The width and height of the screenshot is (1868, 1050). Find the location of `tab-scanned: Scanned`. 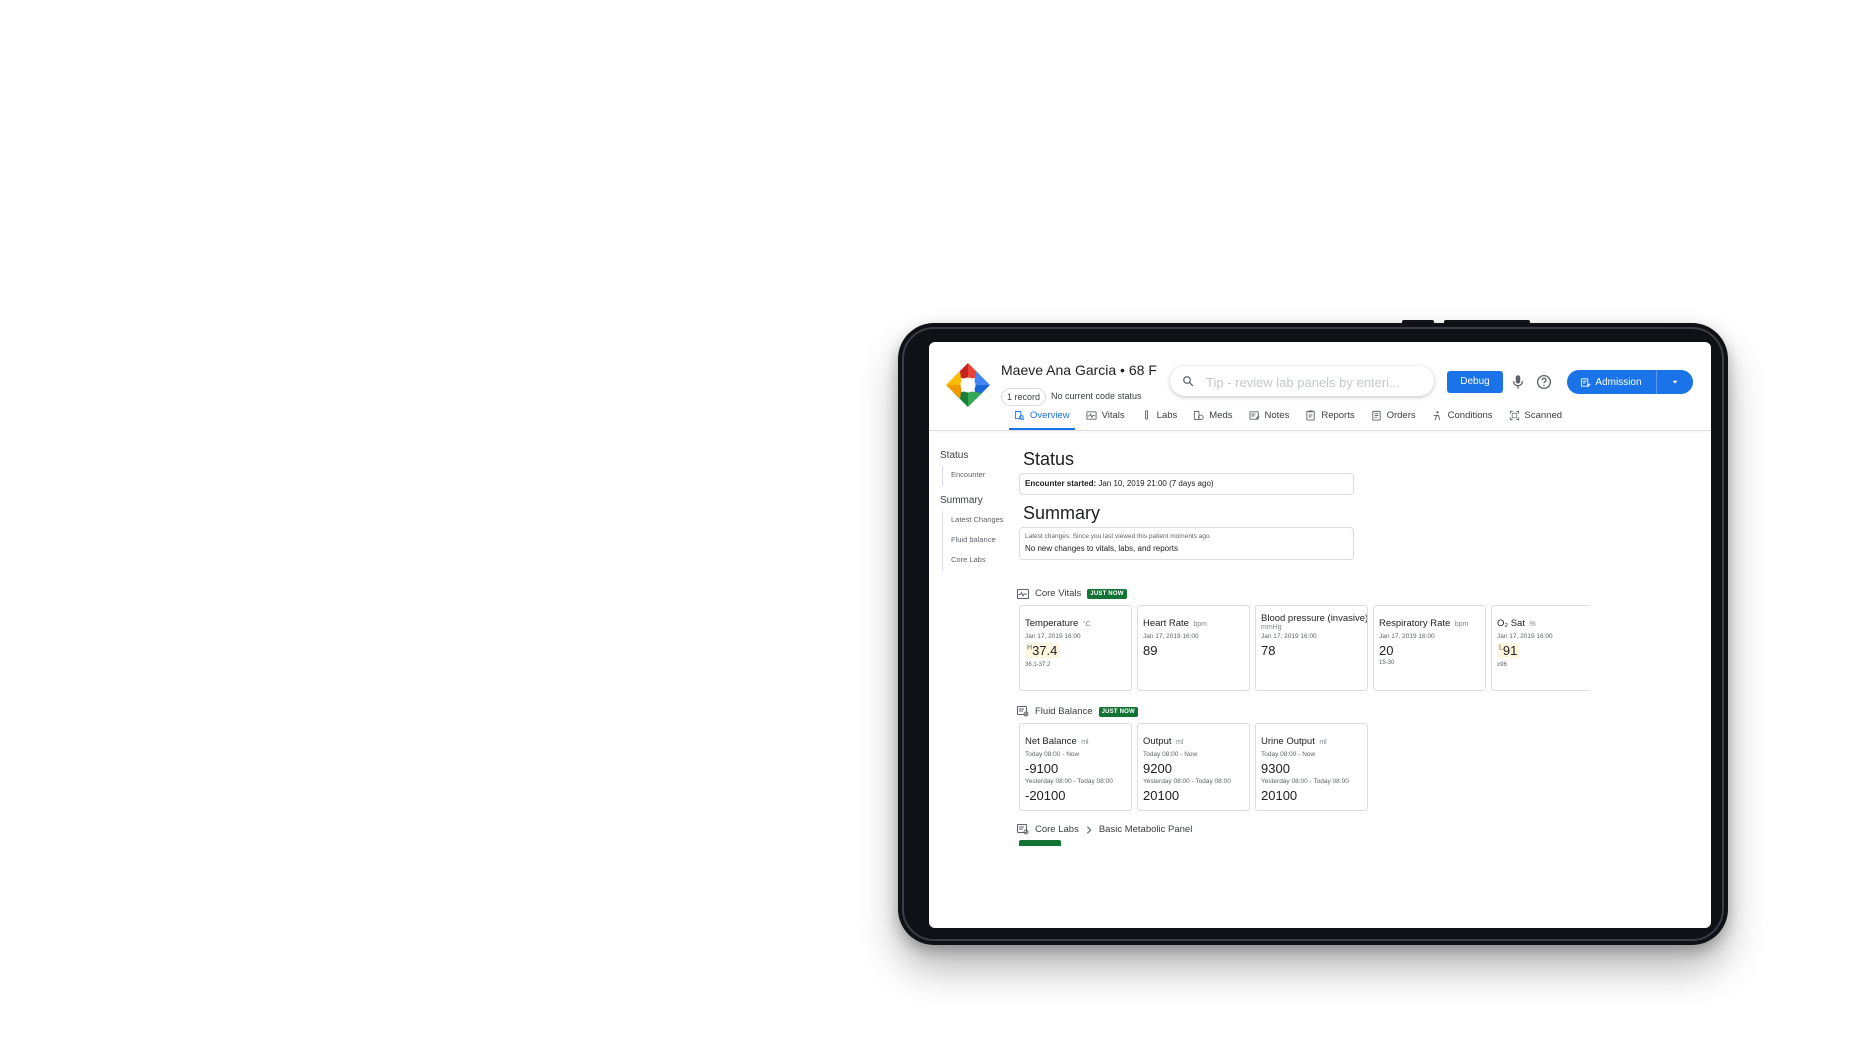

tab-scanned: Scanned is located at coordinates (1536, 415).